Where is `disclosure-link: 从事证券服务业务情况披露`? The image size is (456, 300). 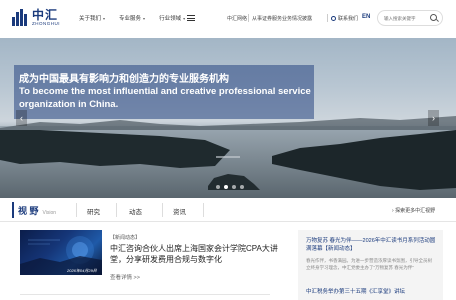
disclosure-link: 从事证券服务业务情况披露 is located at coordinates (282, 18).